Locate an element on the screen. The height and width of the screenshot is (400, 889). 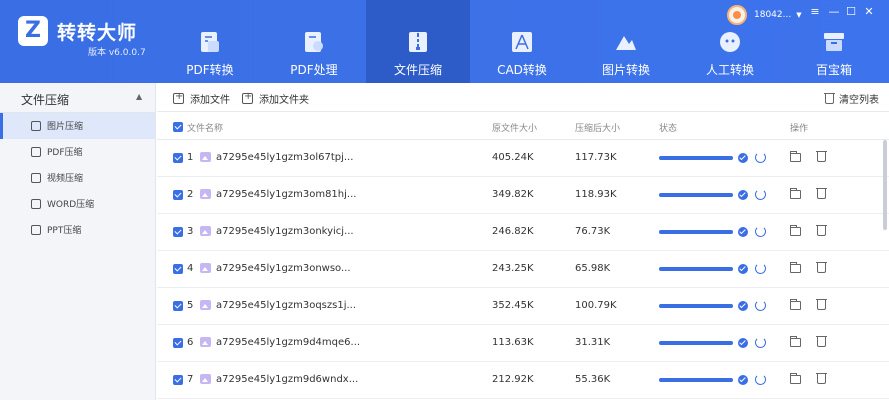
ppt-icon is located at coordinates (36, 230).